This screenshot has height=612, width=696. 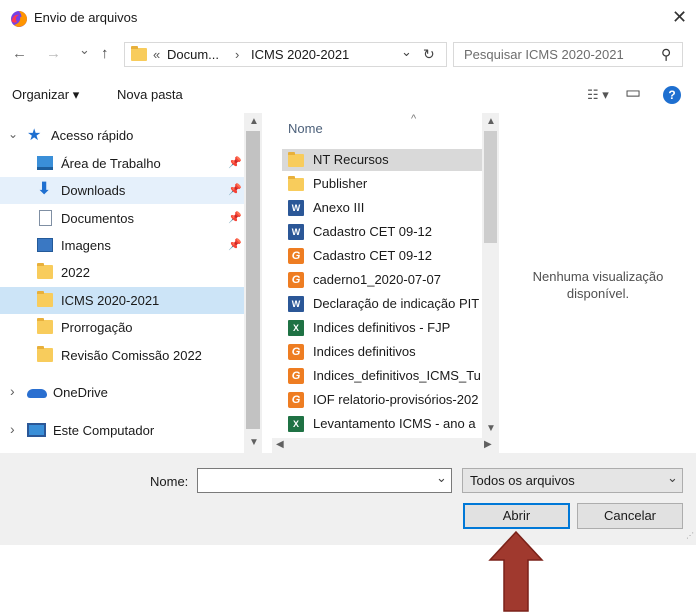 What do you see at coordinates (382, 352) in the screenshot?
I see `file-row: G Indices definitivos` at bounding box center [382, 352].